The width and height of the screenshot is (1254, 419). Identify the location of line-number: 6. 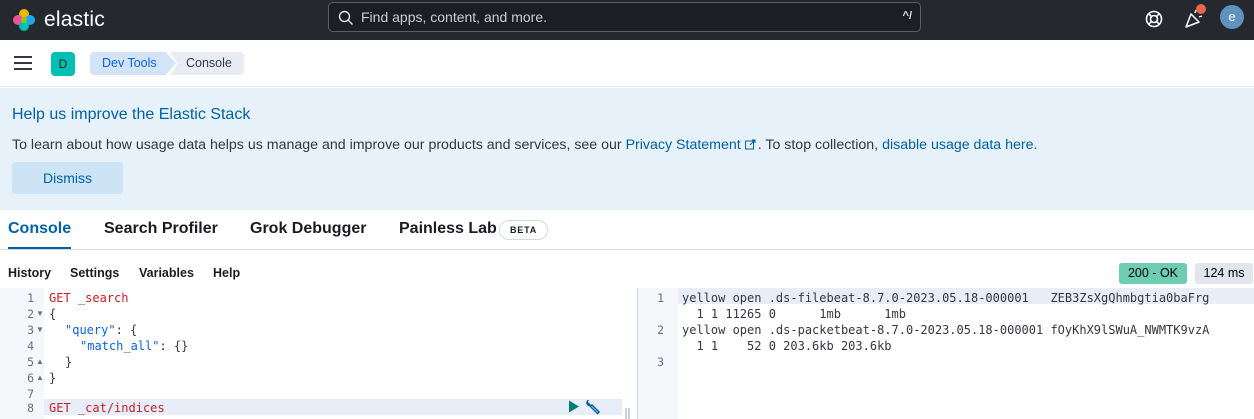
(30, 378).